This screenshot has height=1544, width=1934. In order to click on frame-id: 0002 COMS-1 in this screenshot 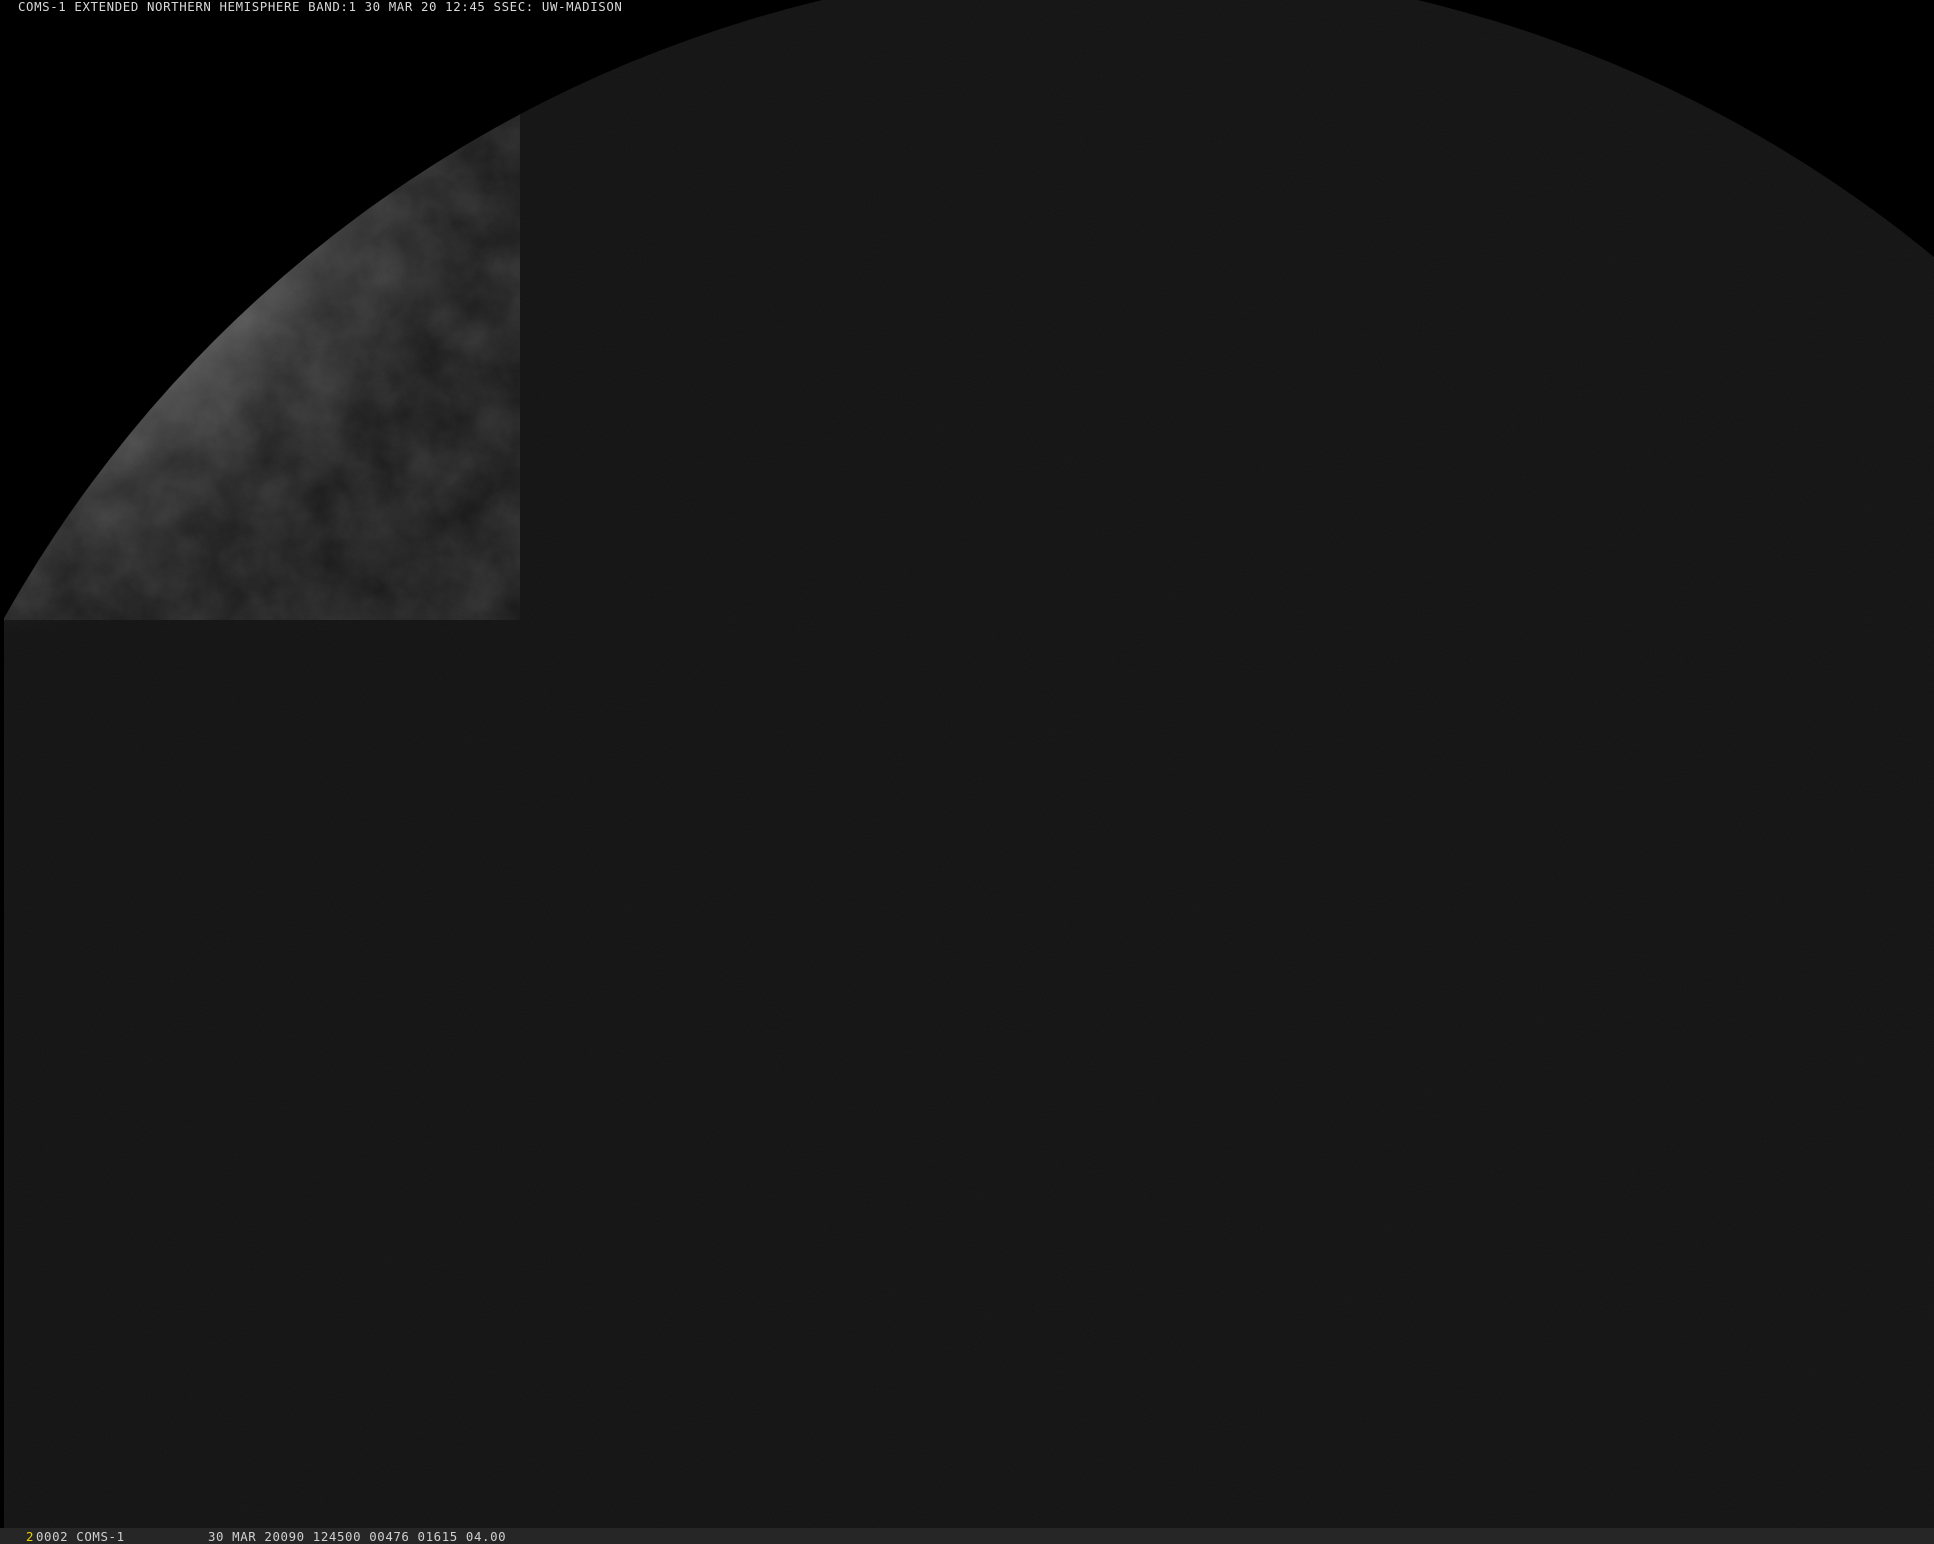, I will do `click(80, 1536)`.